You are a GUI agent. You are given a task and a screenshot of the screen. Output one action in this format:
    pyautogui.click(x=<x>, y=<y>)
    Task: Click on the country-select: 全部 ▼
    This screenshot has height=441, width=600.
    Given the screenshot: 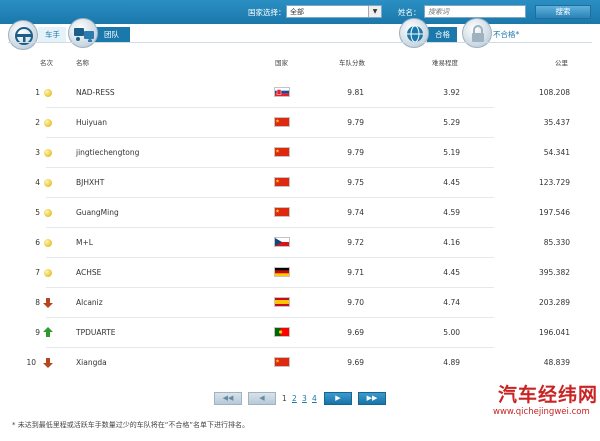 What is the action you would take?
    pyautogui.click(x=334, y=11)
    